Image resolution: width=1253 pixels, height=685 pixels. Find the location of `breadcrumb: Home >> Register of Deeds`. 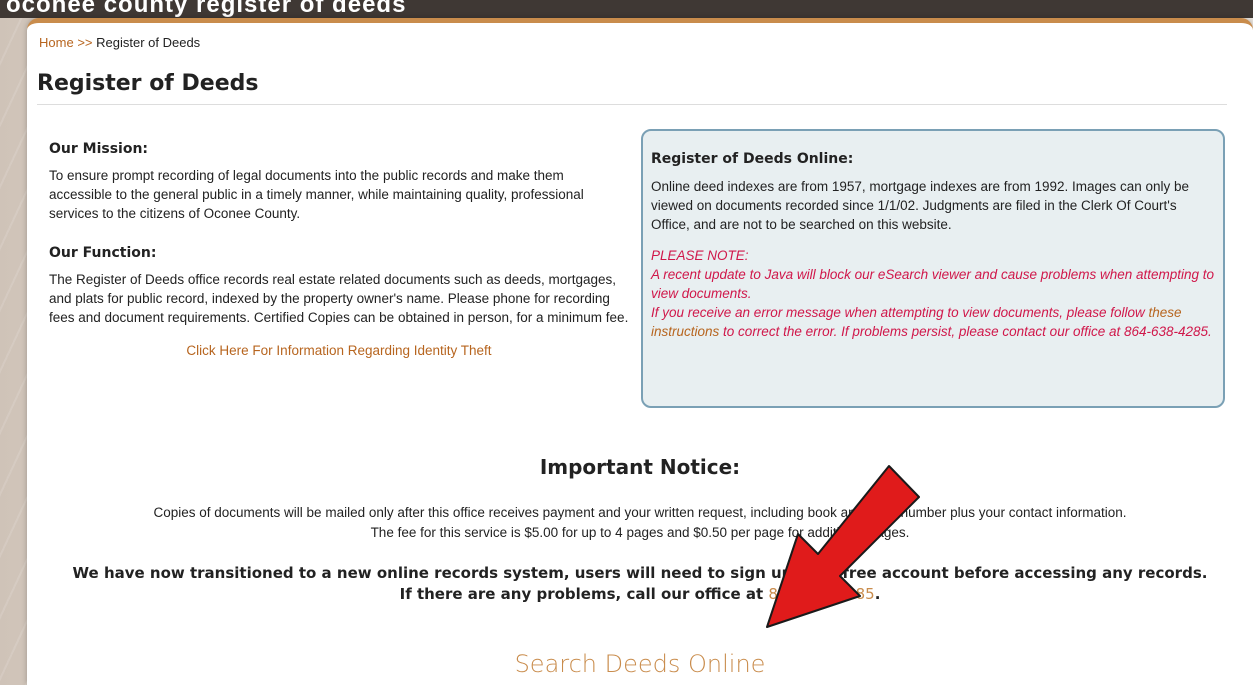

breadcrumb: Home >> Register of Deeds is located at coordinates (119, 42).